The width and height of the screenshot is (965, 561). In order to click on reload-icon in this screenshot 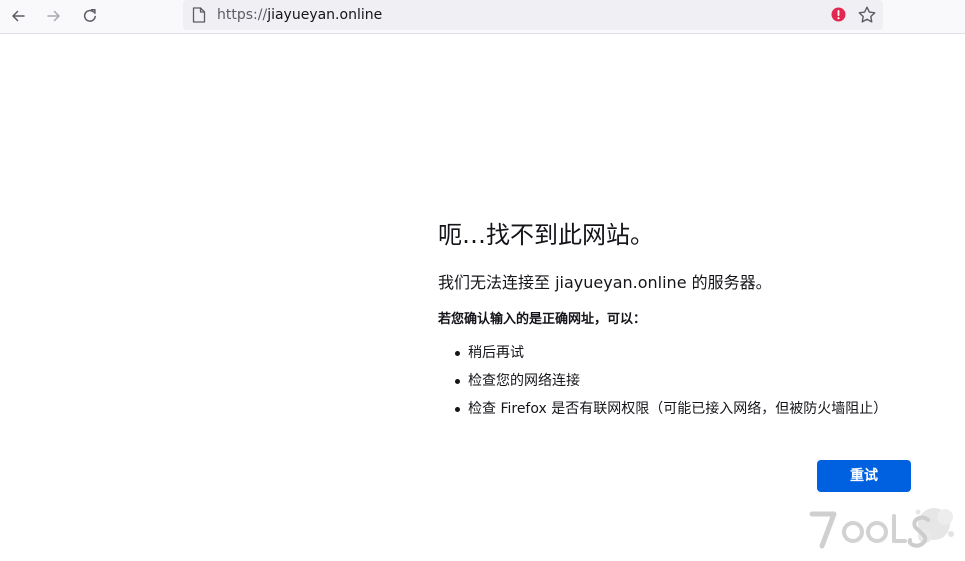, I will do `click(89, 15)`.